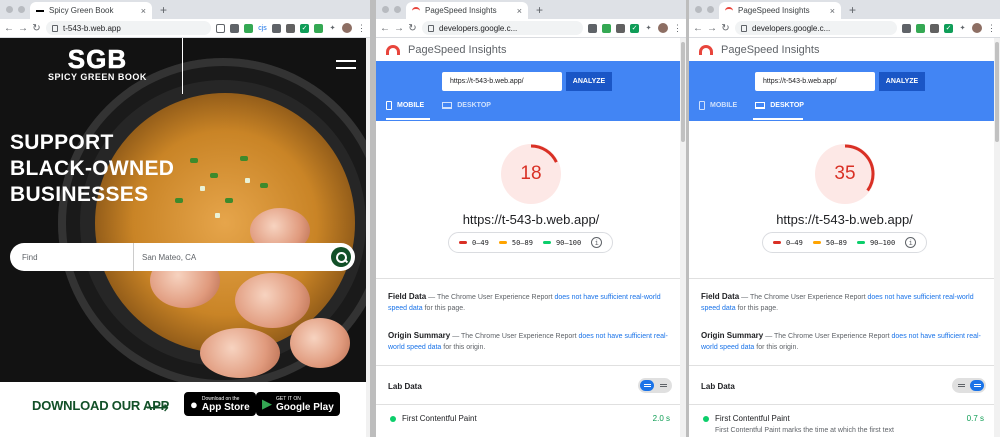 The image size is (1000, 437). I want to click on drive-icon, so click(248, 28).